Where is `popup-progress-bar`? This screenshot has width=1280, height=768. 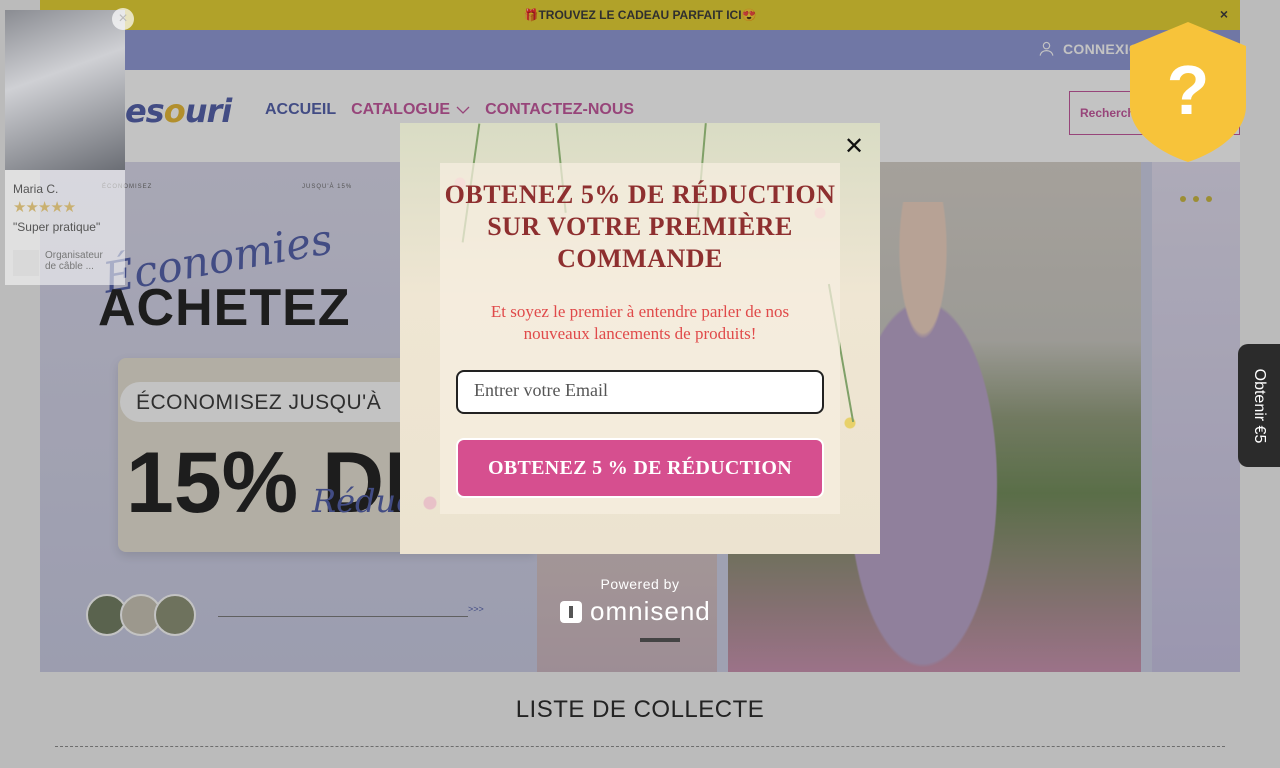
popup-progress-bar is located at coordinates (660, 640).